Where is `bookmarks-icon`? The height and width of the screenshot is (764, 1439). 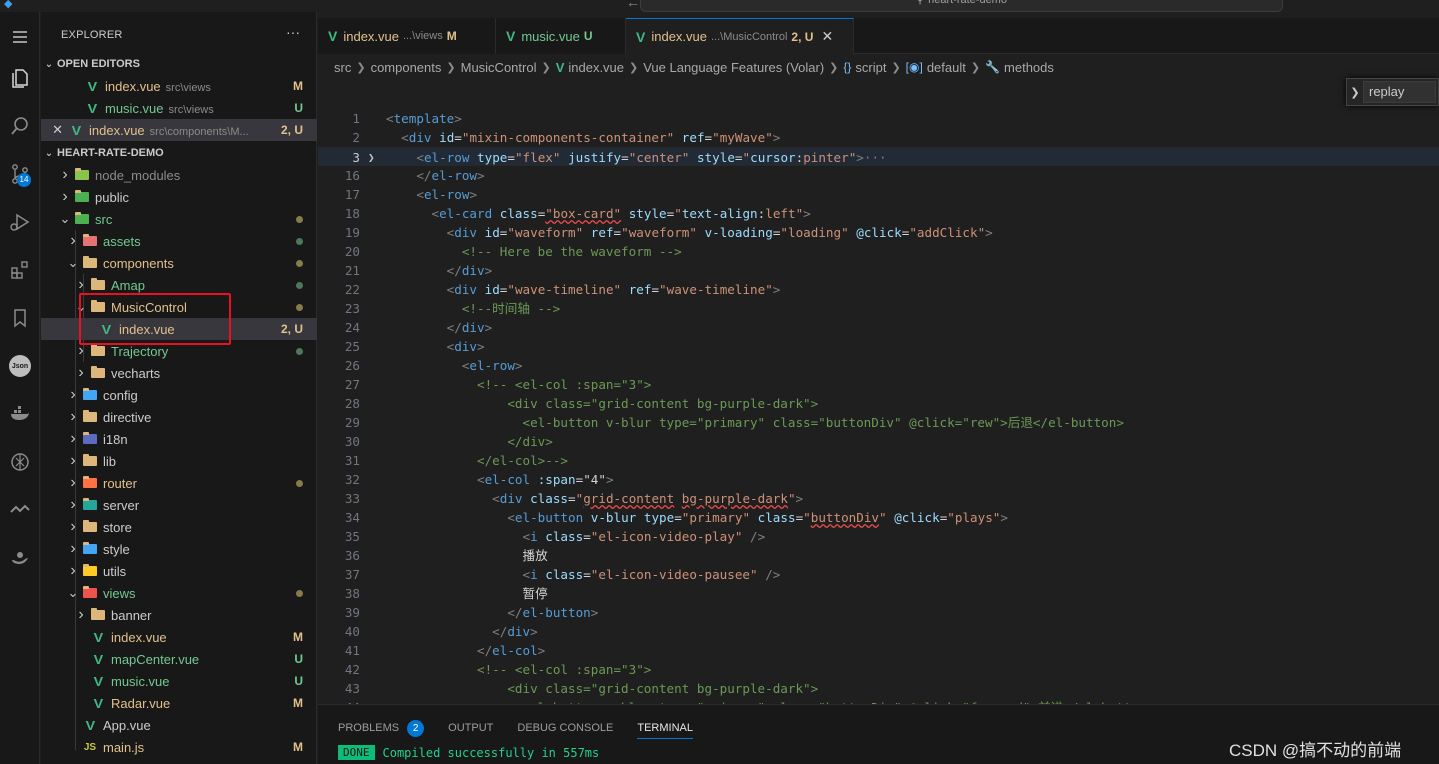 bookmarks-icon is located at coordinates (20, 318).